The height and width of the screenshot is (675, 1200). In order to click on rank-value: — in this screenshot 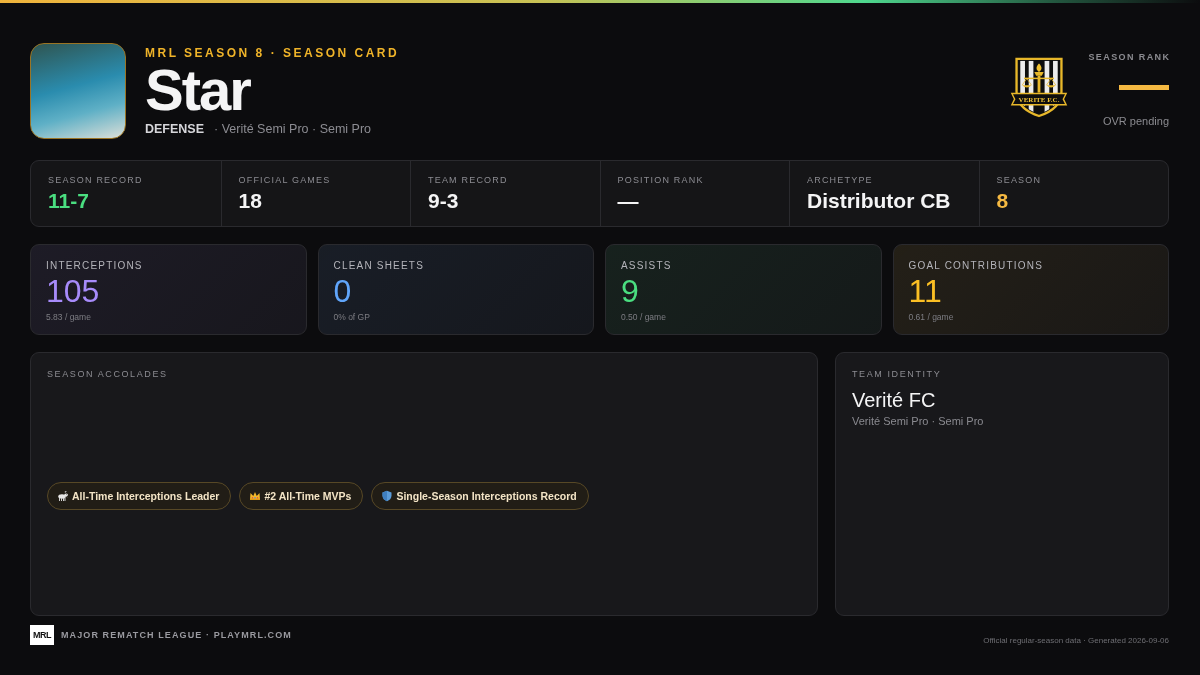, I will do `click(1144, 84)`.